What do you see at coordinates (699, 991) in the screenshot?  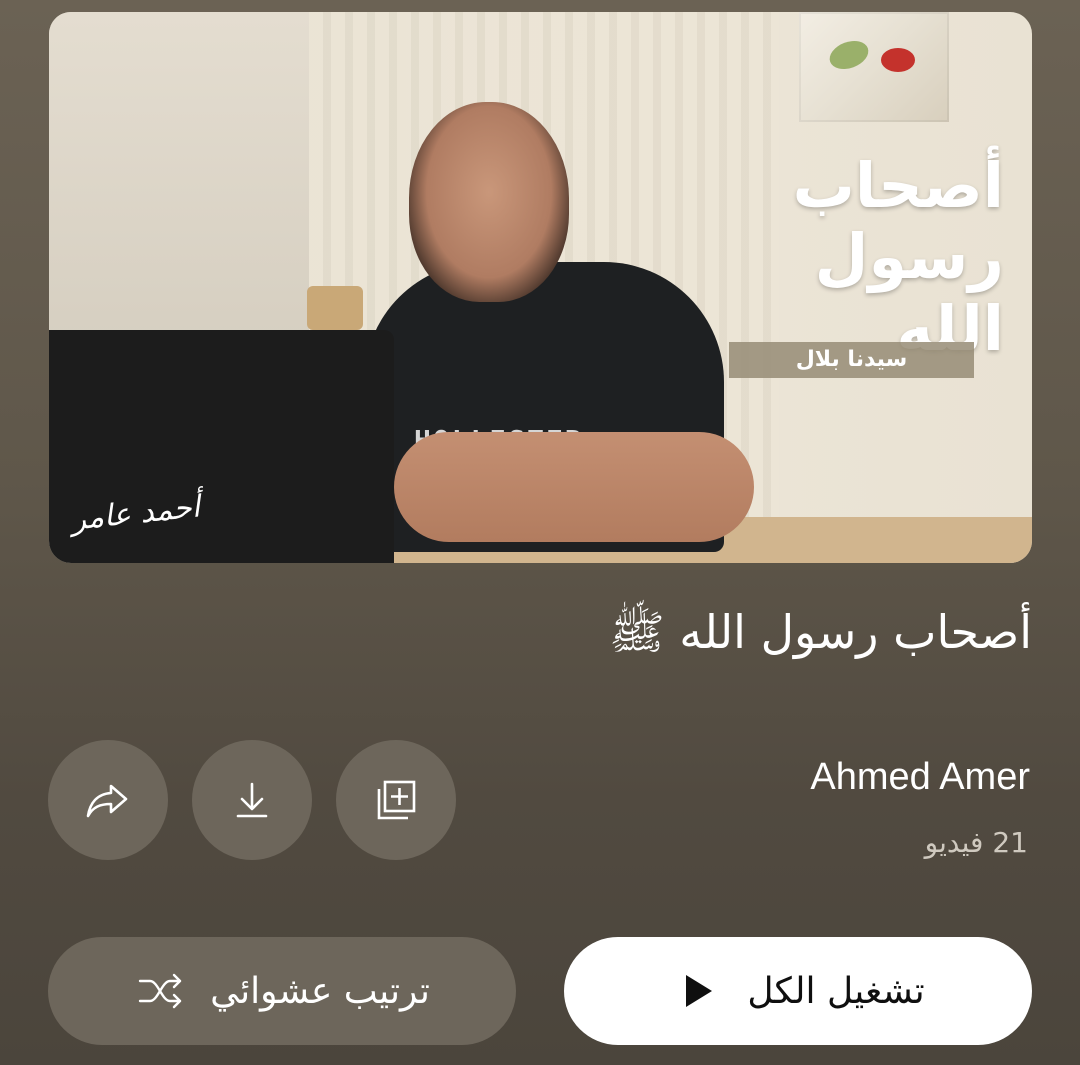 I see `play-icon` at bounding box center [699, 991].